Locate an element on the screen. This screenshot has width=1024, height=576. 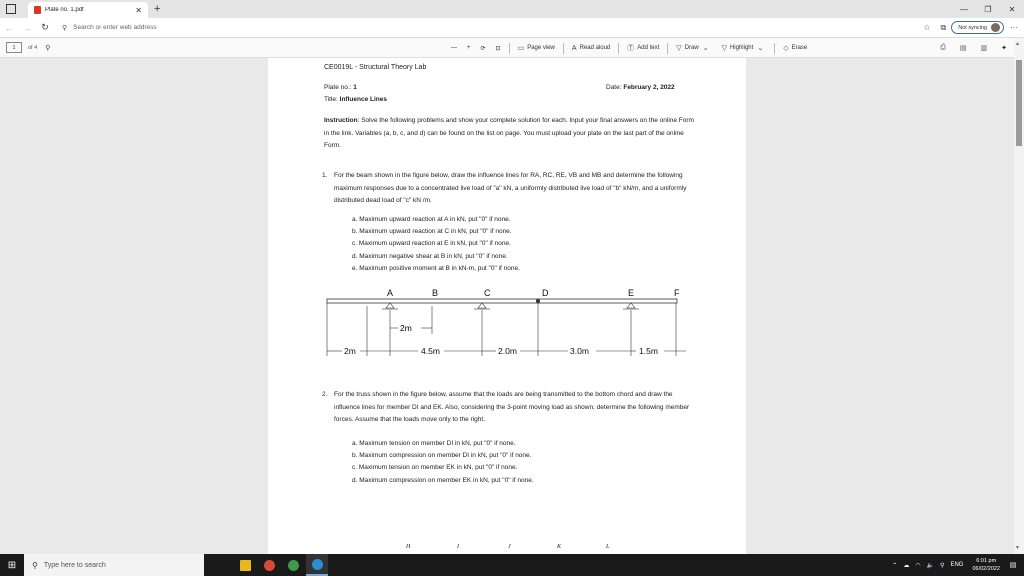
tab-actions-icon is located at coordinates (11, 9).